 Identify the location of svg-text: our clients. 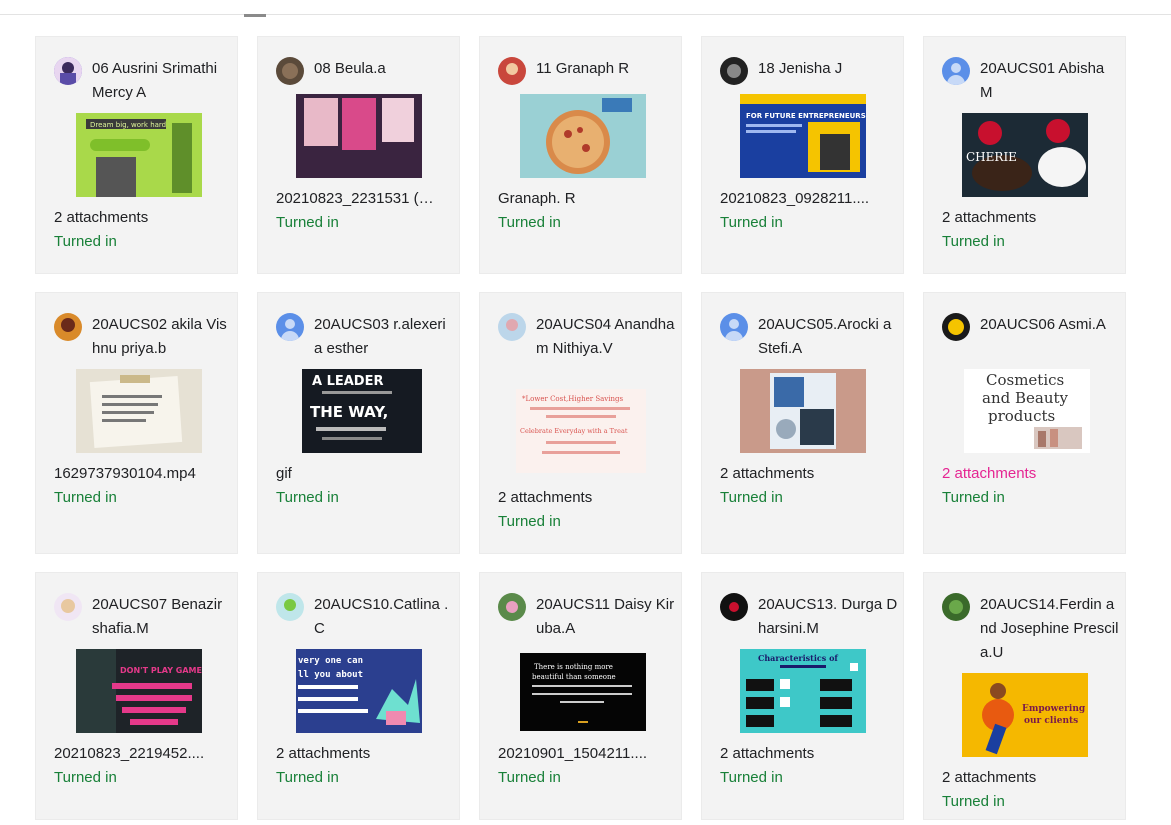
(1051, 721).